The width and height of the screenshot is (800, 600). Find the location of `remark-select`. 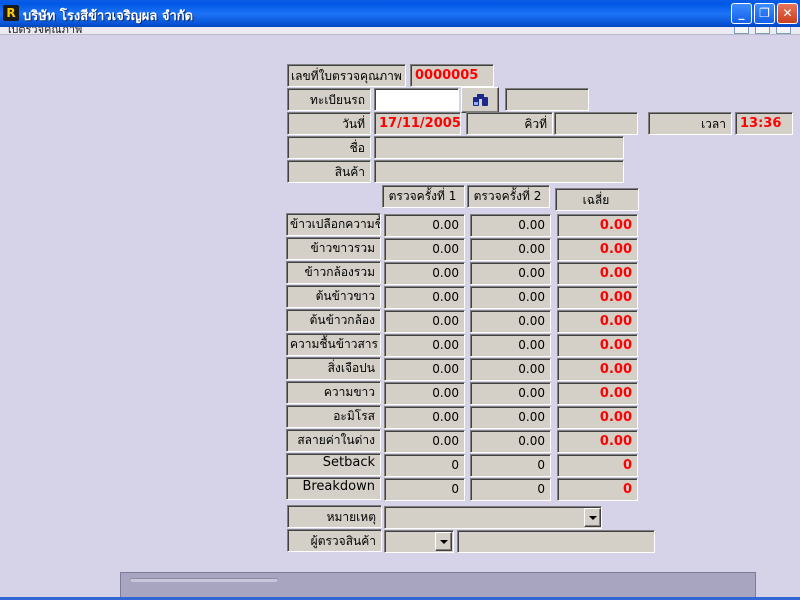

remark-select is located at coordinates (493, 517).